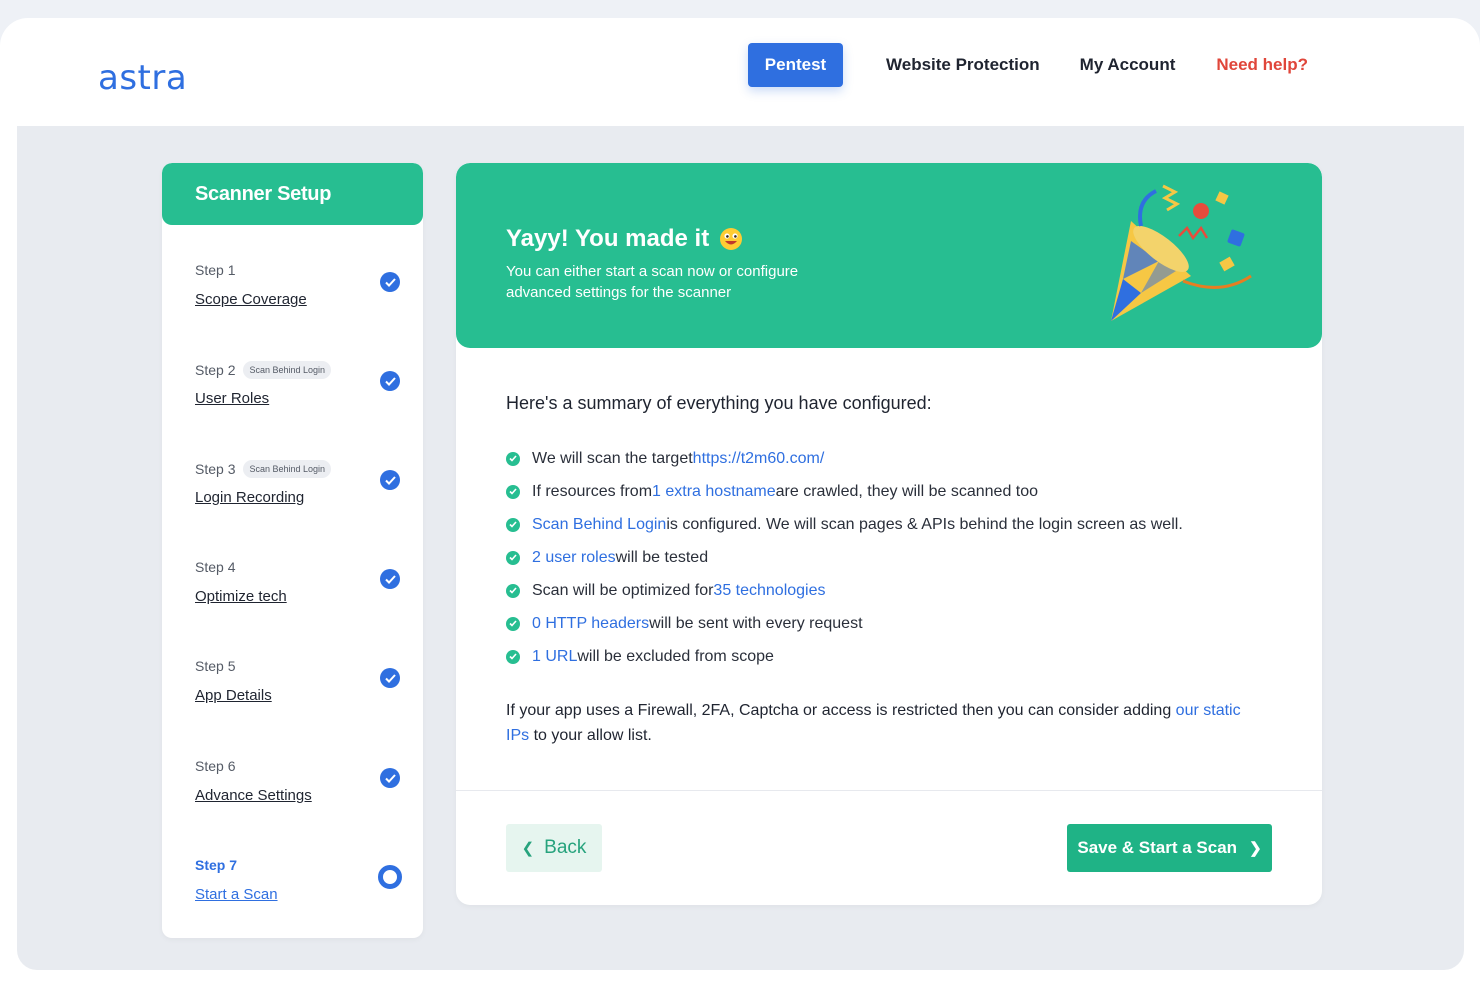 This screenshot has height=987, width=1480. Describe the element at coordinates (297, 781) in the screenshot. I see `sidebar-step-6: Step 6 Advance Settings` at that location.